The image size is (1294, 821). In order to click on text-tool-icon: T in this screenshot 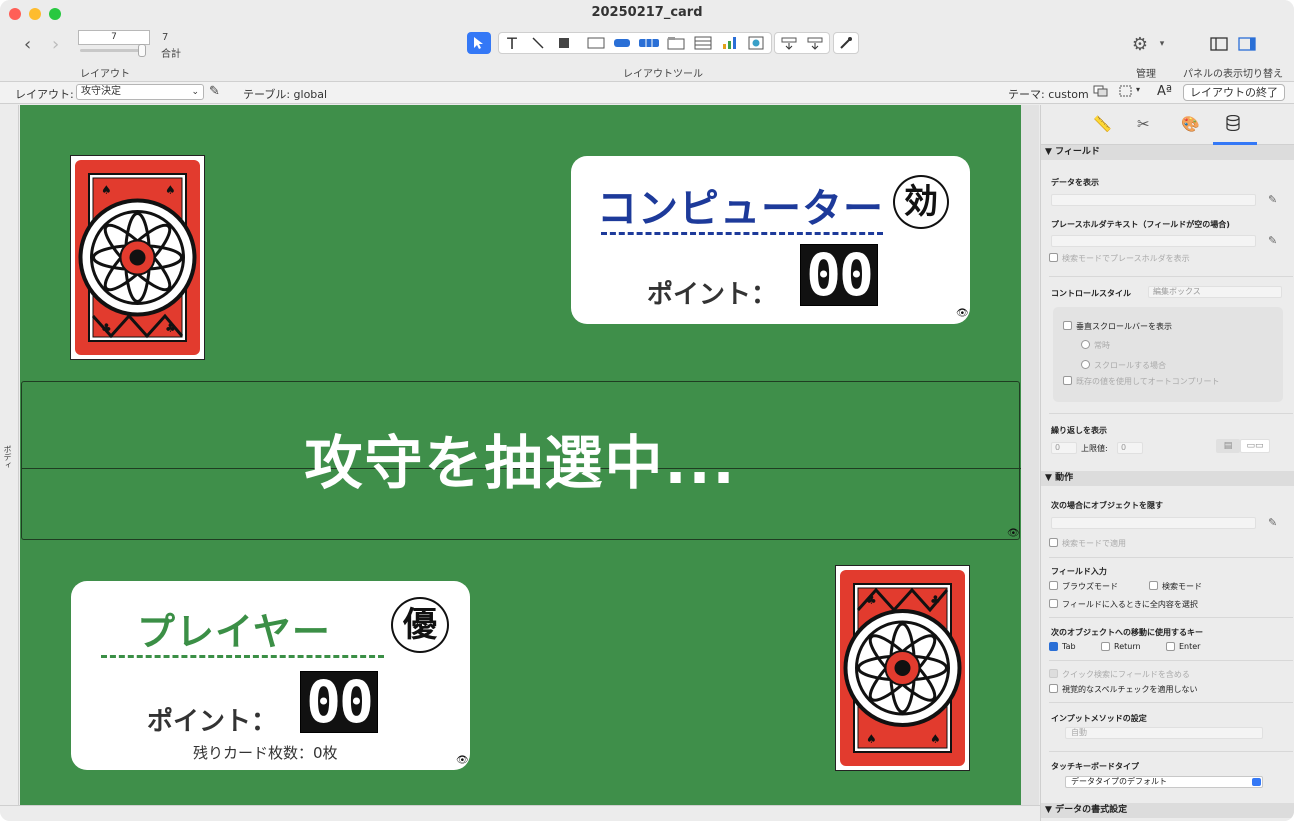, I will do `click(512, 43)`.